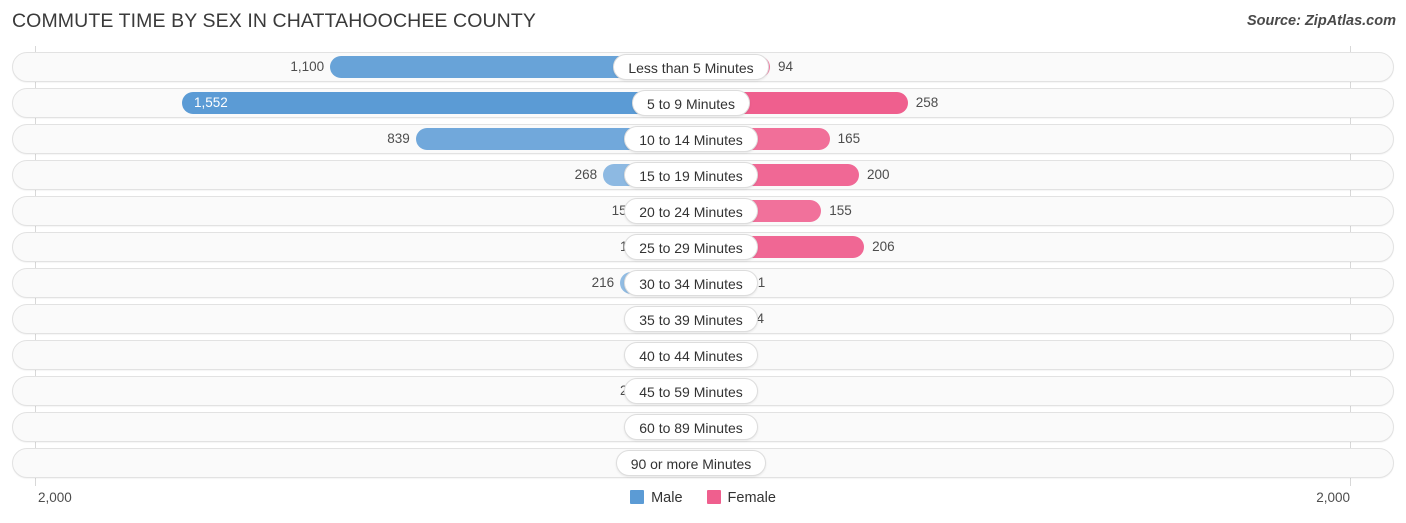 The width and height of the screenshot is (1406, 523). Describe the element at coordinates (713, 497) in the screenshot. I see `legend-swatch-female` at that location.